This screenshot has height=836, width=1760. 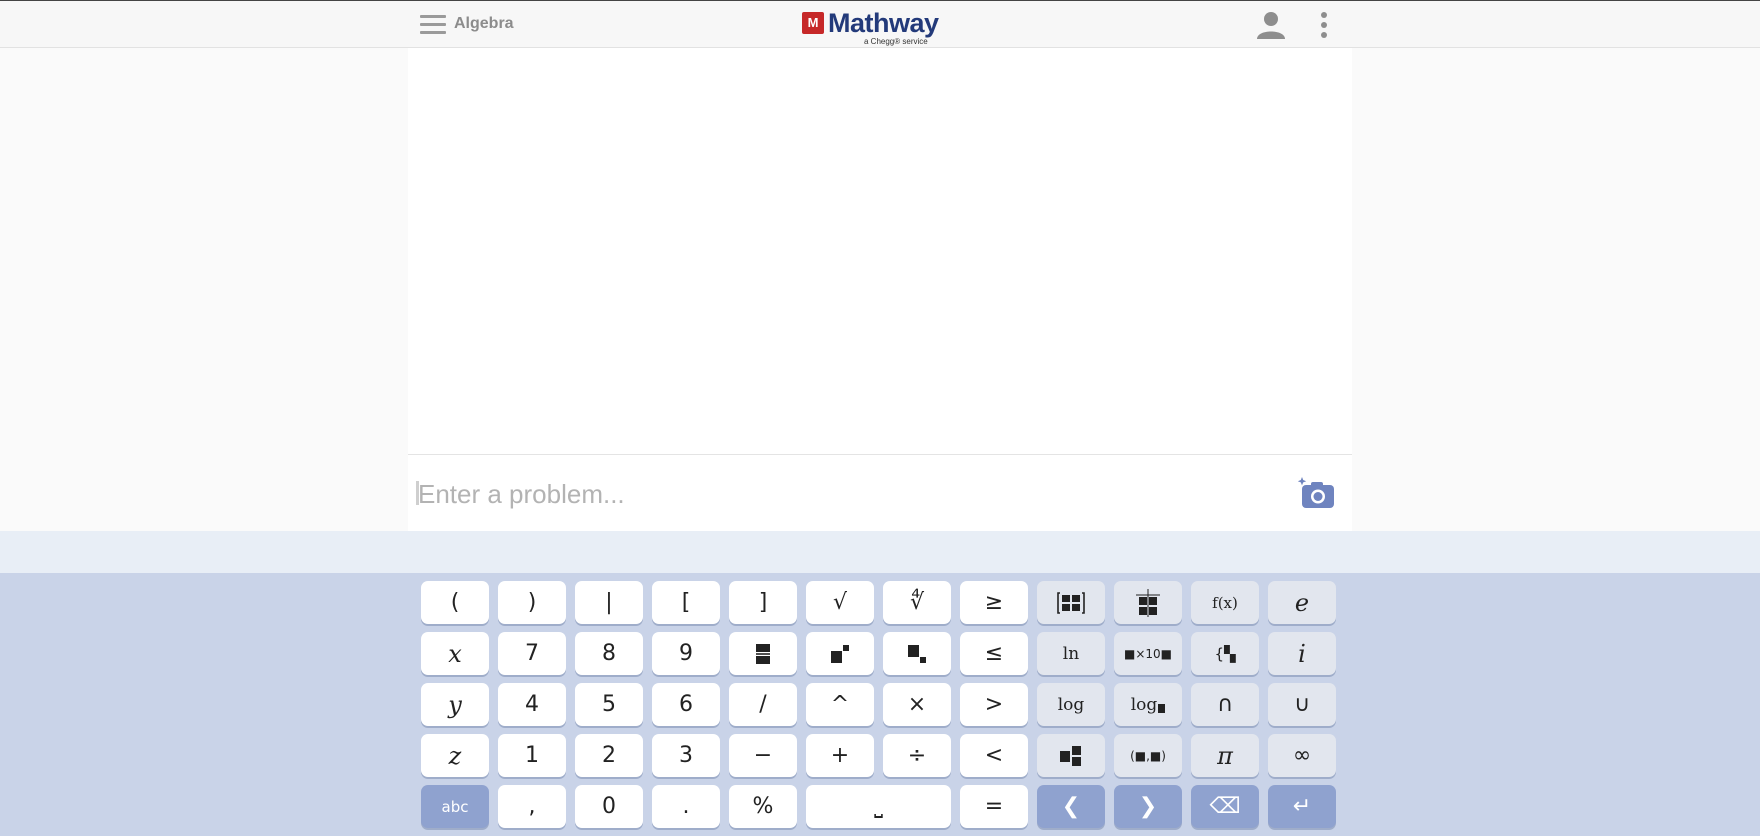 I want to click on key-infinity: ∞, so click(x=1302, y=755).